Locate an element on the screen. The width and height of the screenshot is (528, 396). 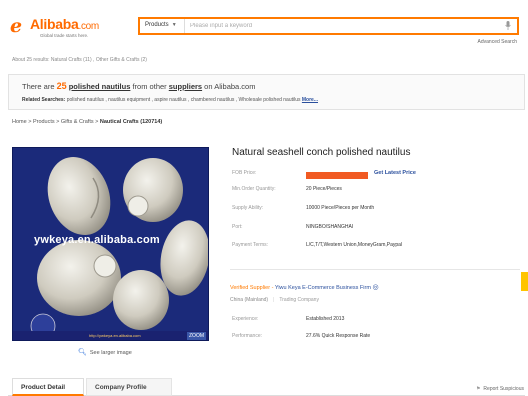
fob-price-value-masked is located at coordinates (337, 175).